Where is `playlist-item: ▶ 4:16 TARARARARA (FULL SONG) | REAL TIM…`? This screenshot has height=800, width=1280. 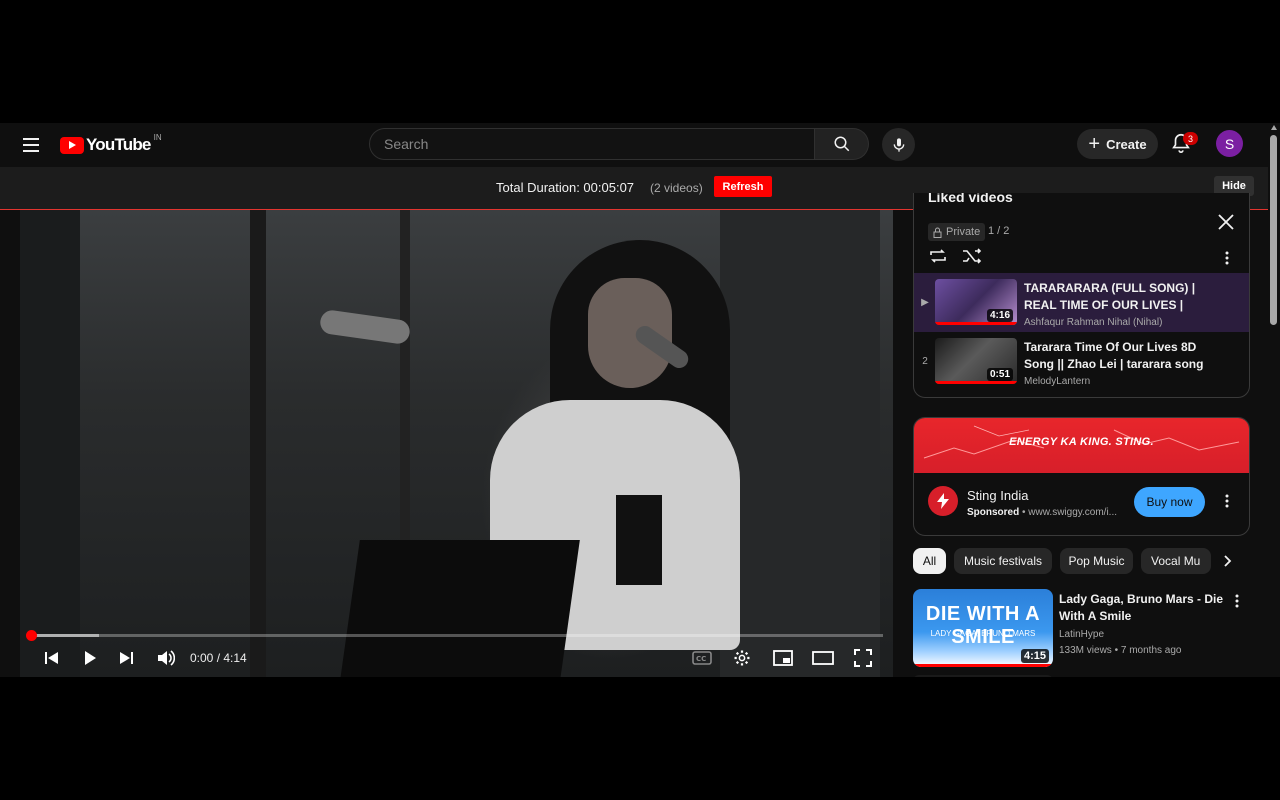
playlist-item: ▶ 4:16 TARARARARA (FULL SONG) | REAL TIM… is located at coordinates (1081, 302).